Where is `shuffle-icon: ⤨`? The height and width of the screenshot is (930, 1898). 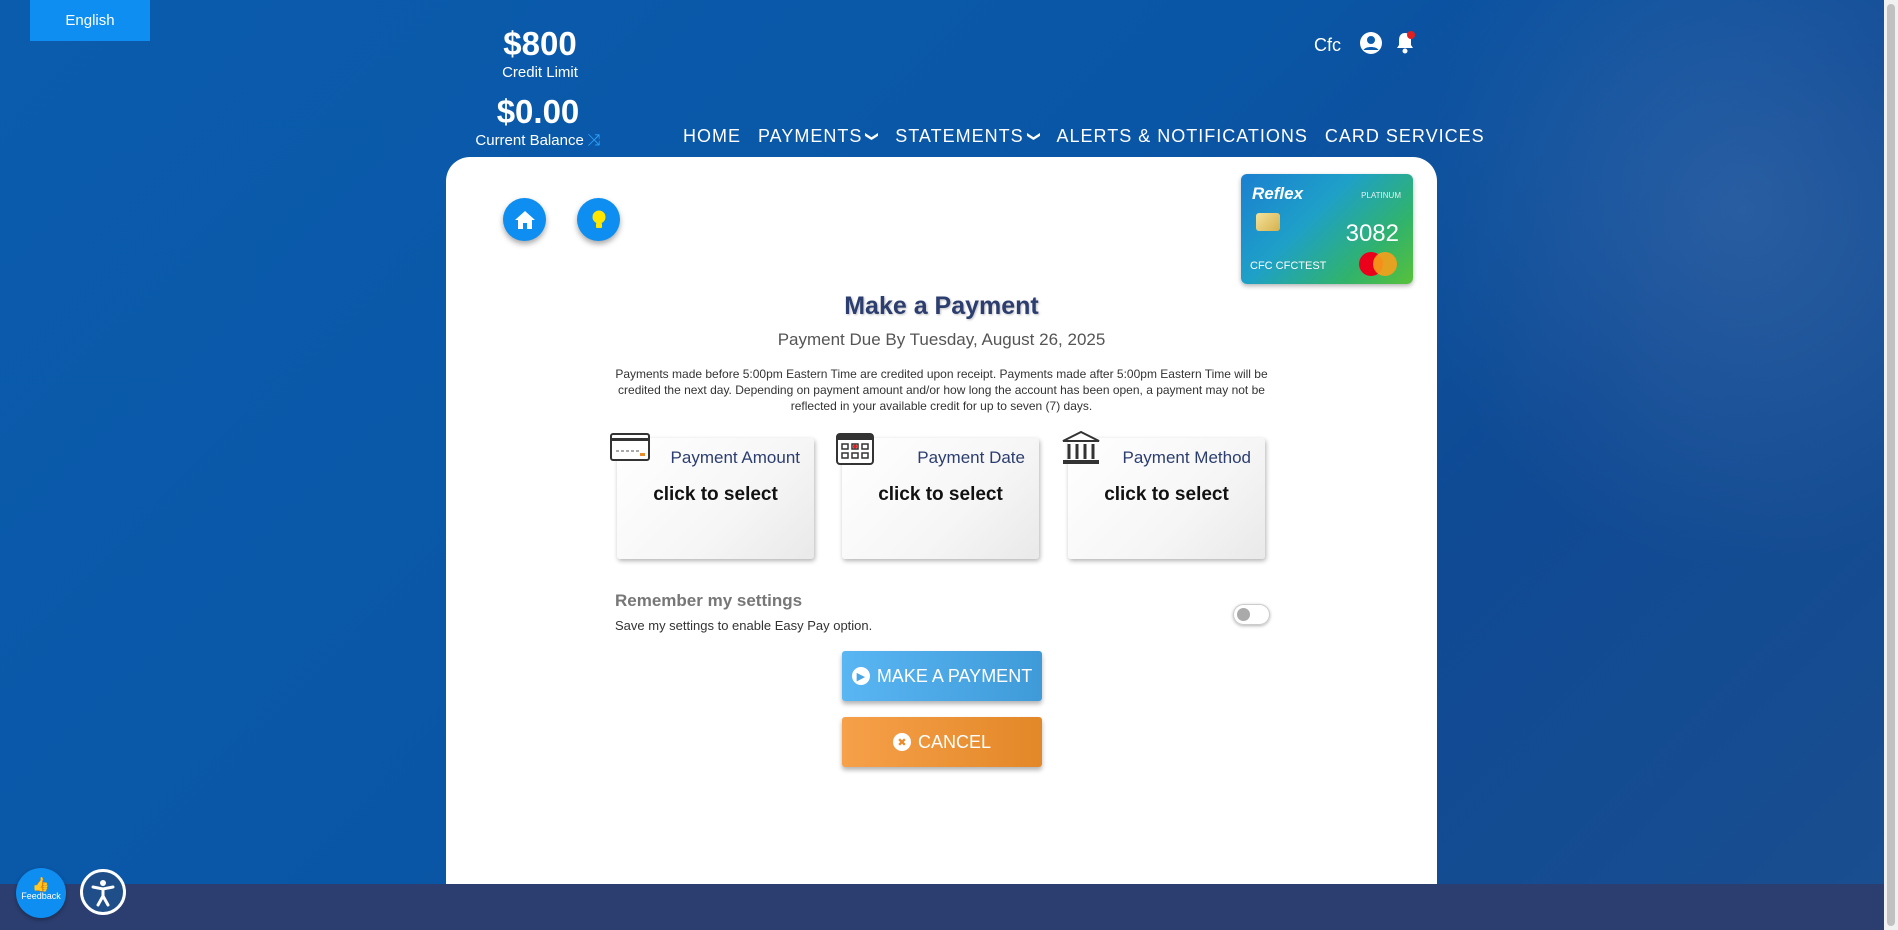
shuffle-icon: ⤨ is located at coordinates (594, 140).